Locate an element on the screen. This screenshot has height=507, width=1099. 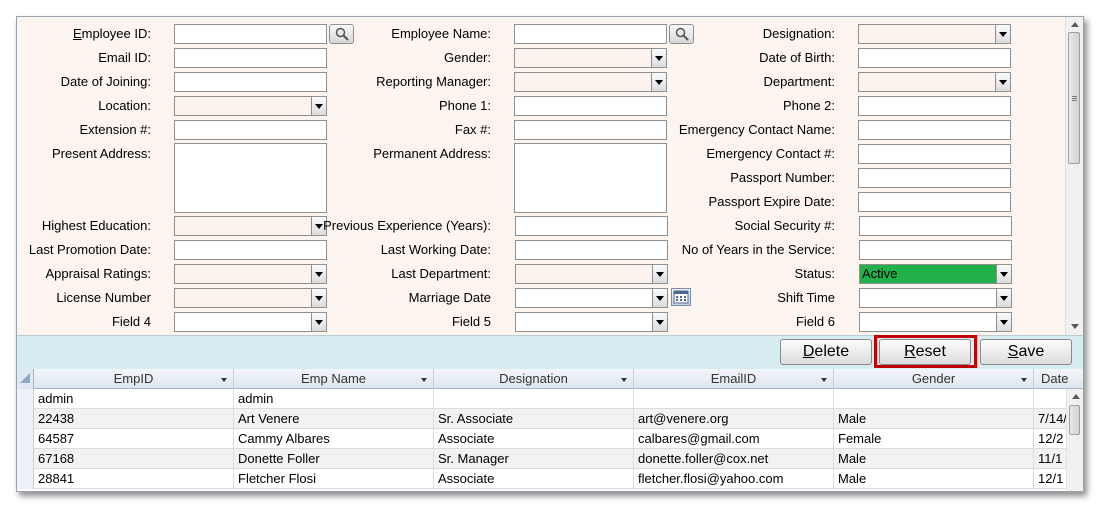
passport-expire-date-input is located at coordinates (934, 202).